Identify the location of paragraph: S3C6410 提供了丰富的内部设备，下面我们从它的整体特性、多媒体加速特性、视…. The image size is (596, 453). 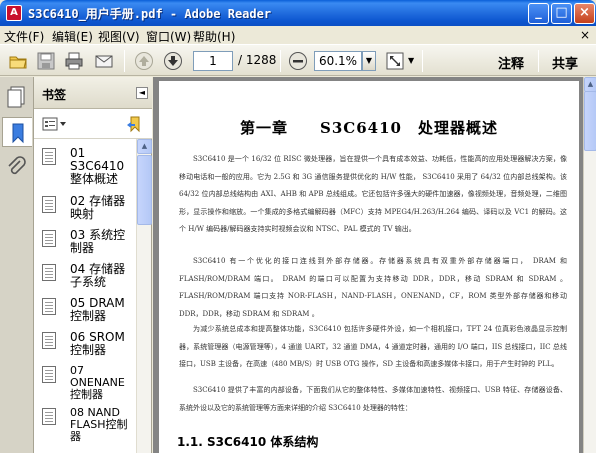
(373, 399).